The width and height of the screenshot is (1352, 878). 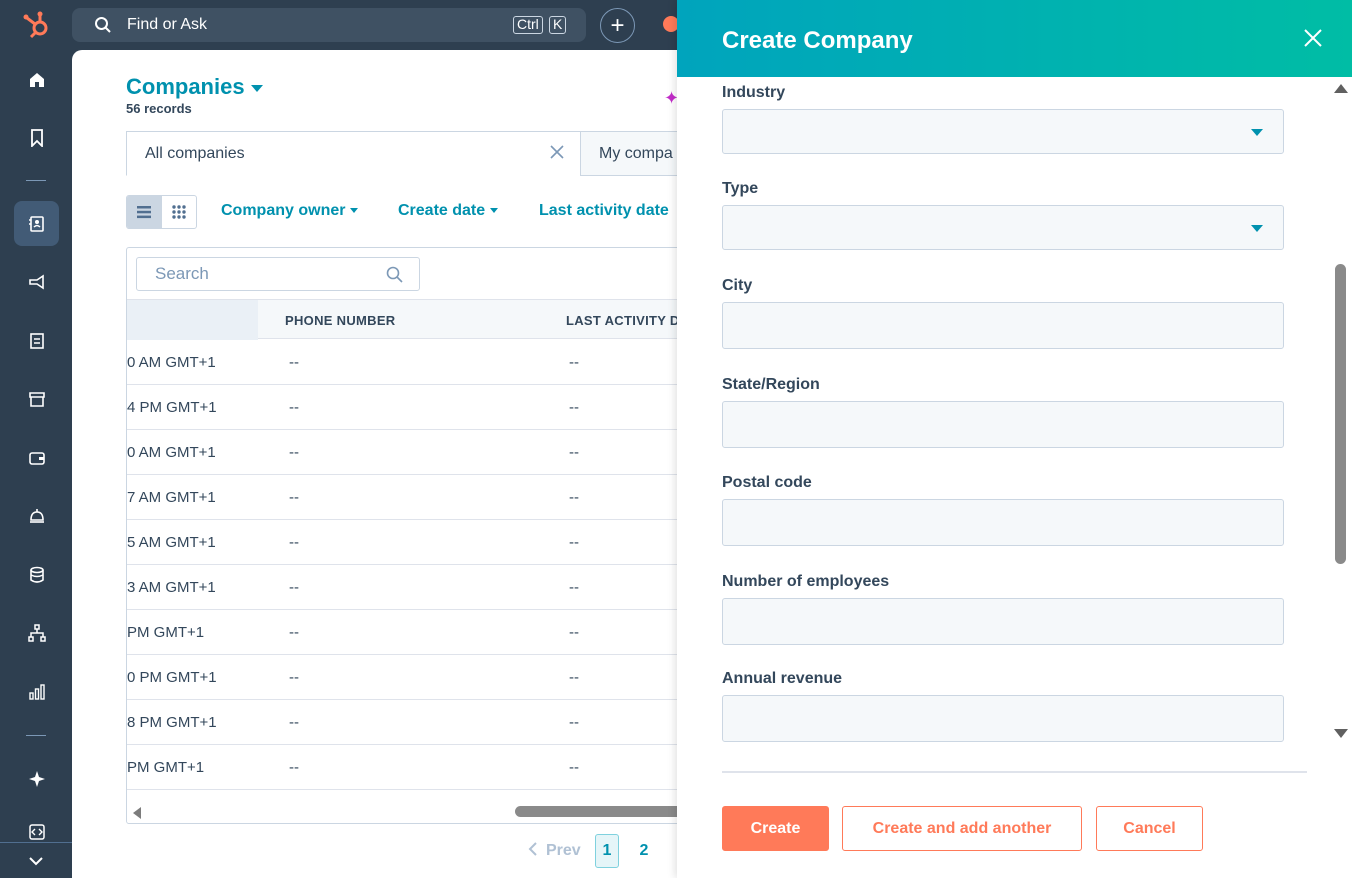 I want to click on nav-contacts, so click(x=36, y=223).